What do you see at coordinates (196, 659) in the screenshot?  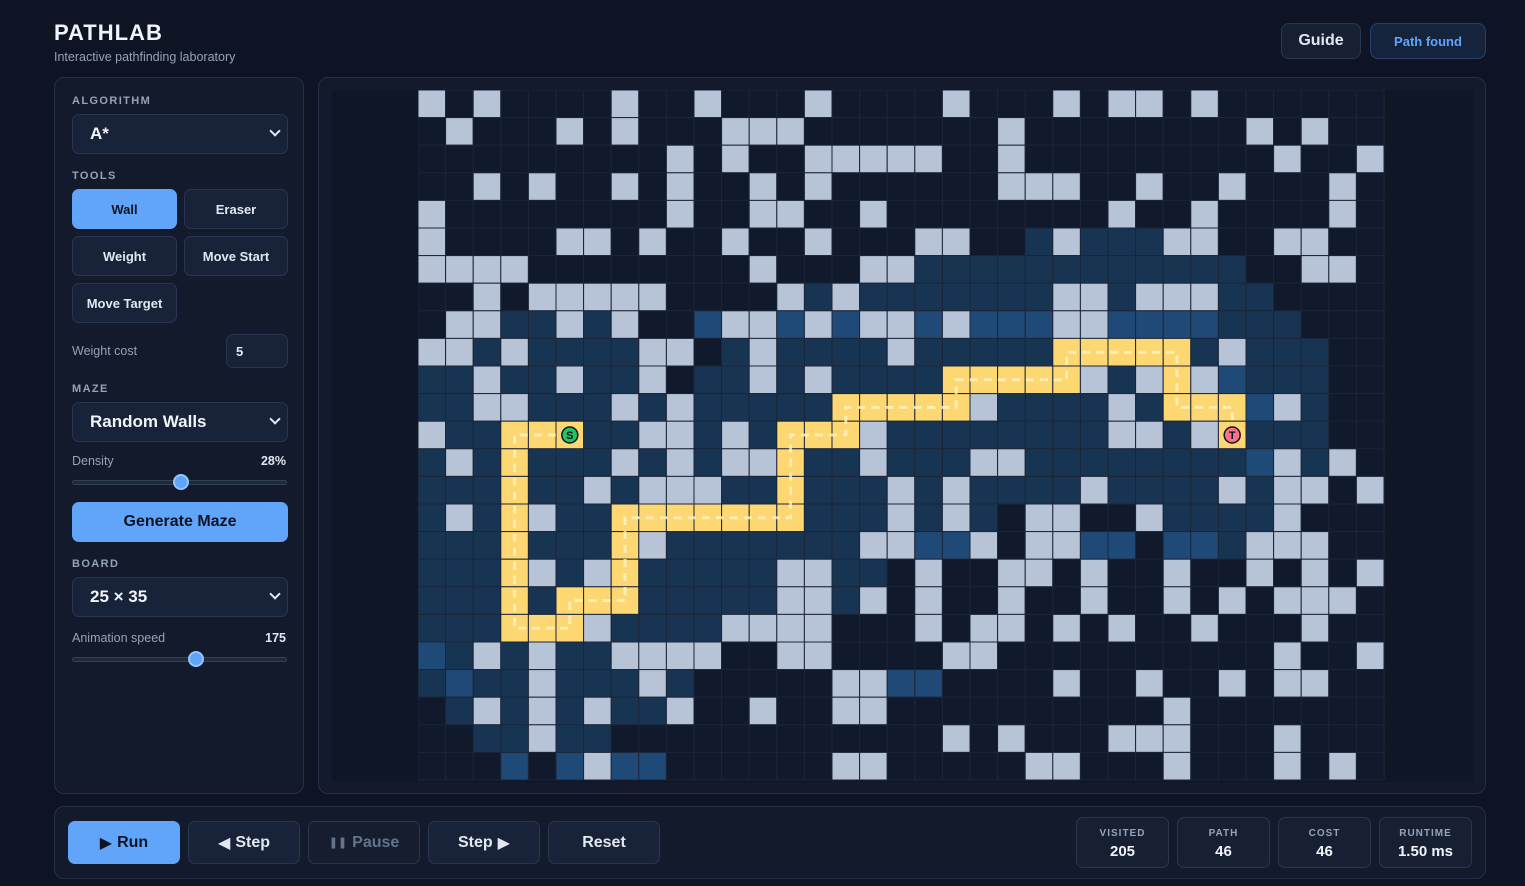 I see `animation-speed-slider-thumb` at bounding box center [196, 659].